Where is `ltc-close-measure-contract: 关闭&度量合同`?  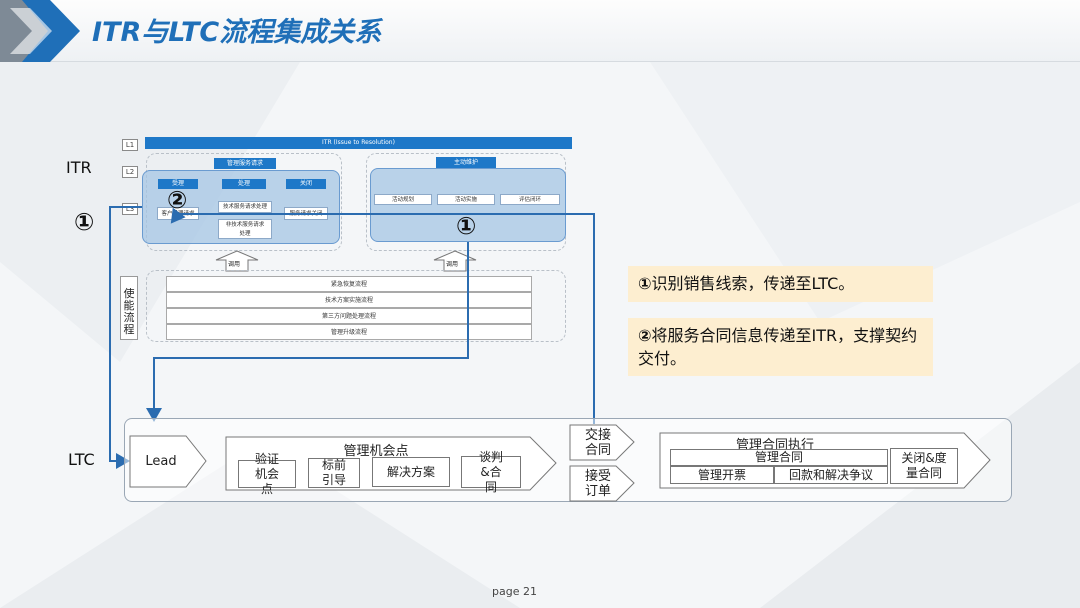 ltc-close-measure-contract: 关闭&度量合同 is located at coordinates (924, 466).